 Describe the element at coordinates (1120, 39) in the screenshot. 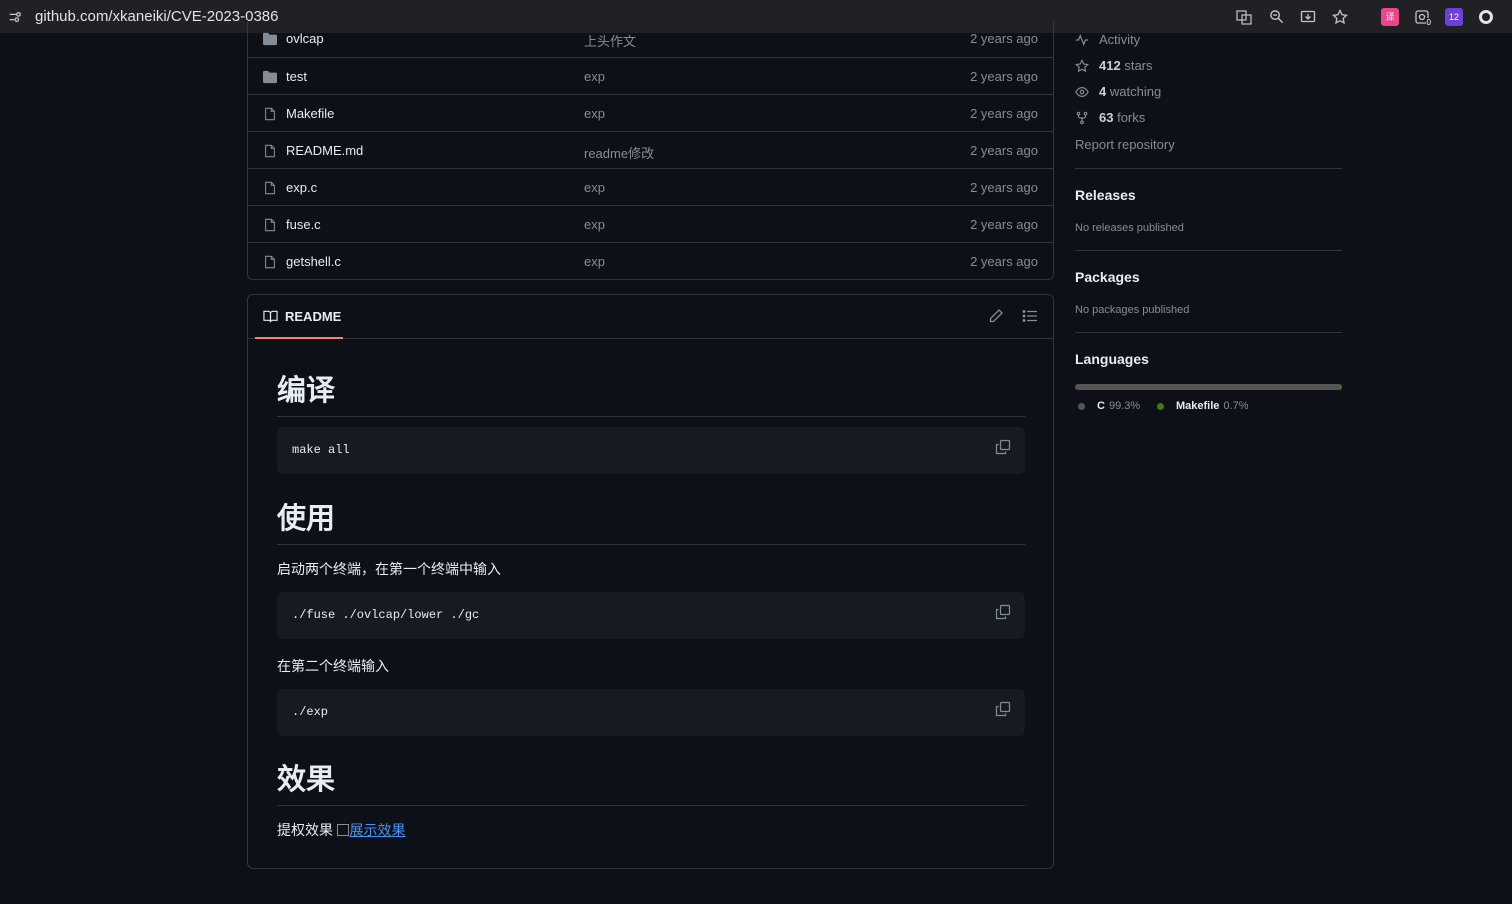

I see `activity-label: Activity` at that location.